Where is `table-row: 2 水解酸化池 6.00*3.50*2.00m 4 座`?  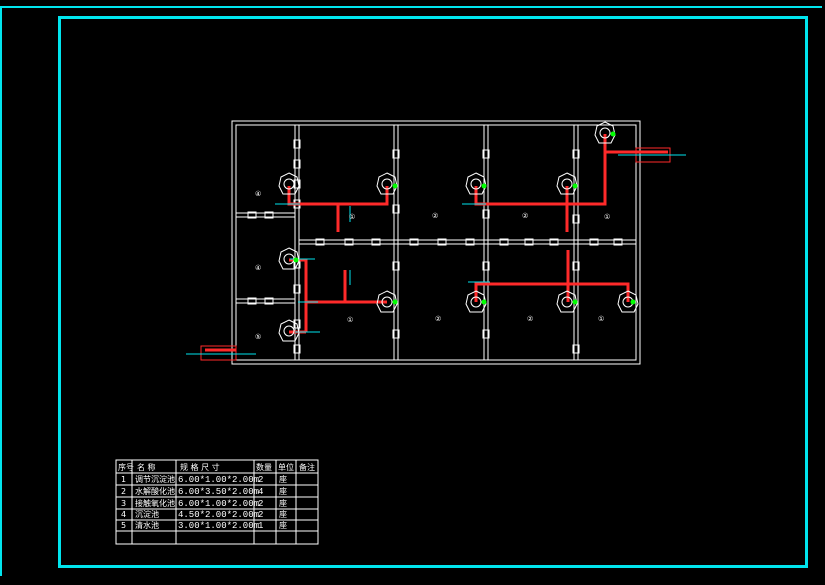 table-row: 2 水解酸化池 6.00*3.50*2.00m 4 座 is located at coordinates (204, 491).